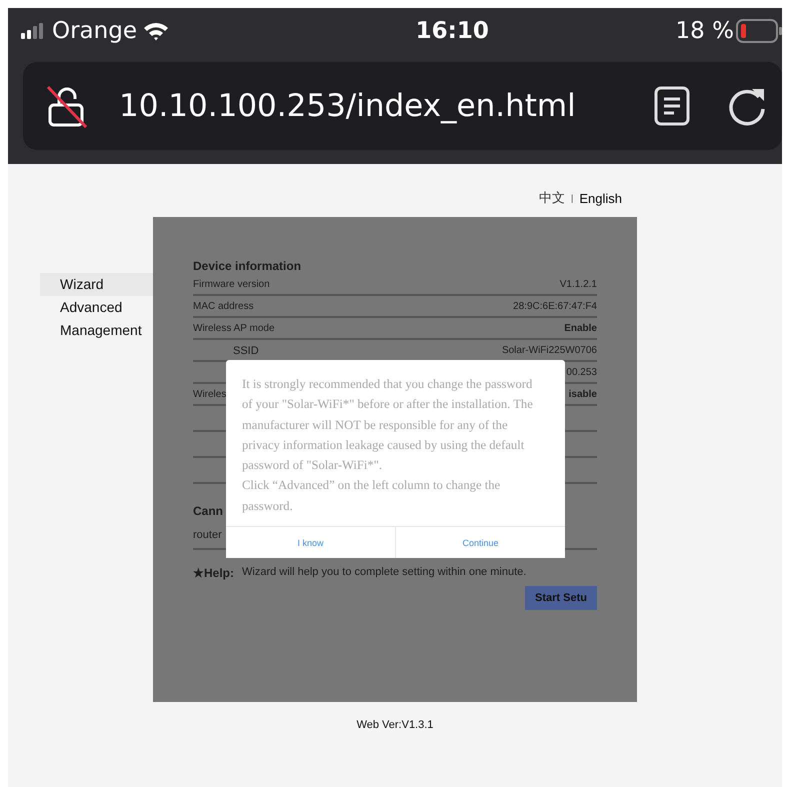 Image resolution: width=790 pixels, height=787 pixels. I want to click on help-label: ★Help:, so click(213, 573).